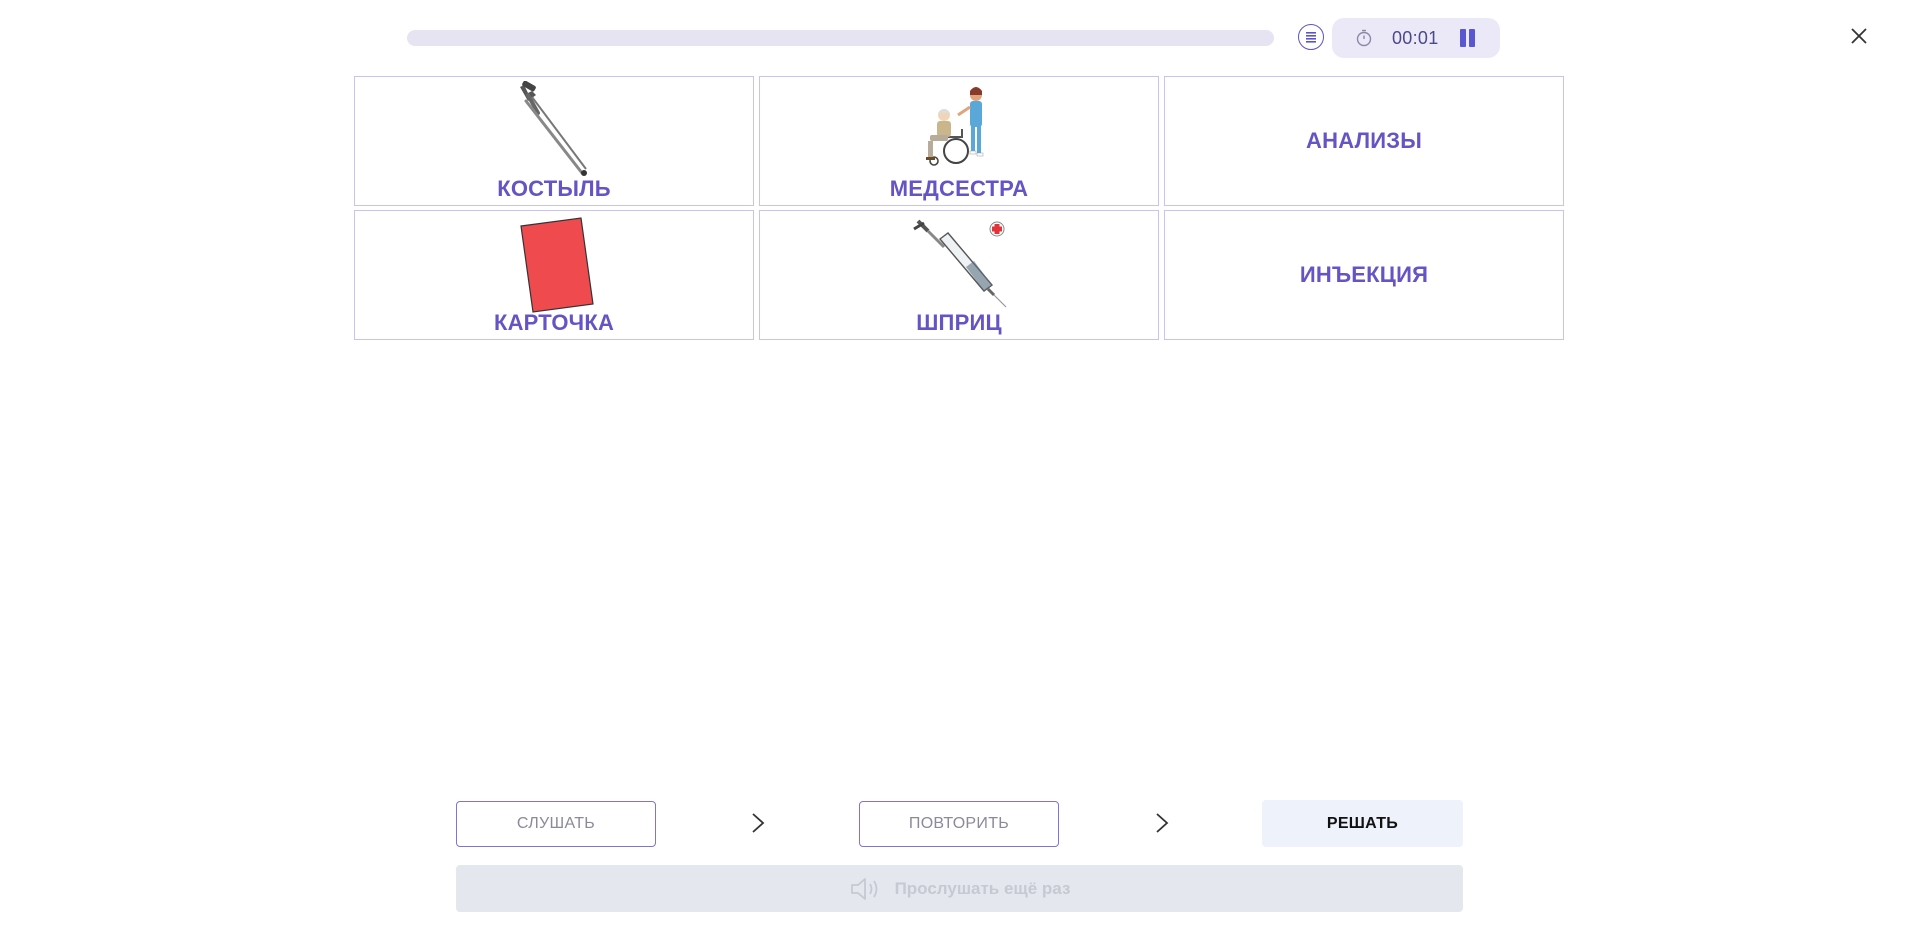 This screenshot has height=941, width=1920. Describe the element at coordinates (1468, 38) in the screenshot. I see `pause-button` at that location.